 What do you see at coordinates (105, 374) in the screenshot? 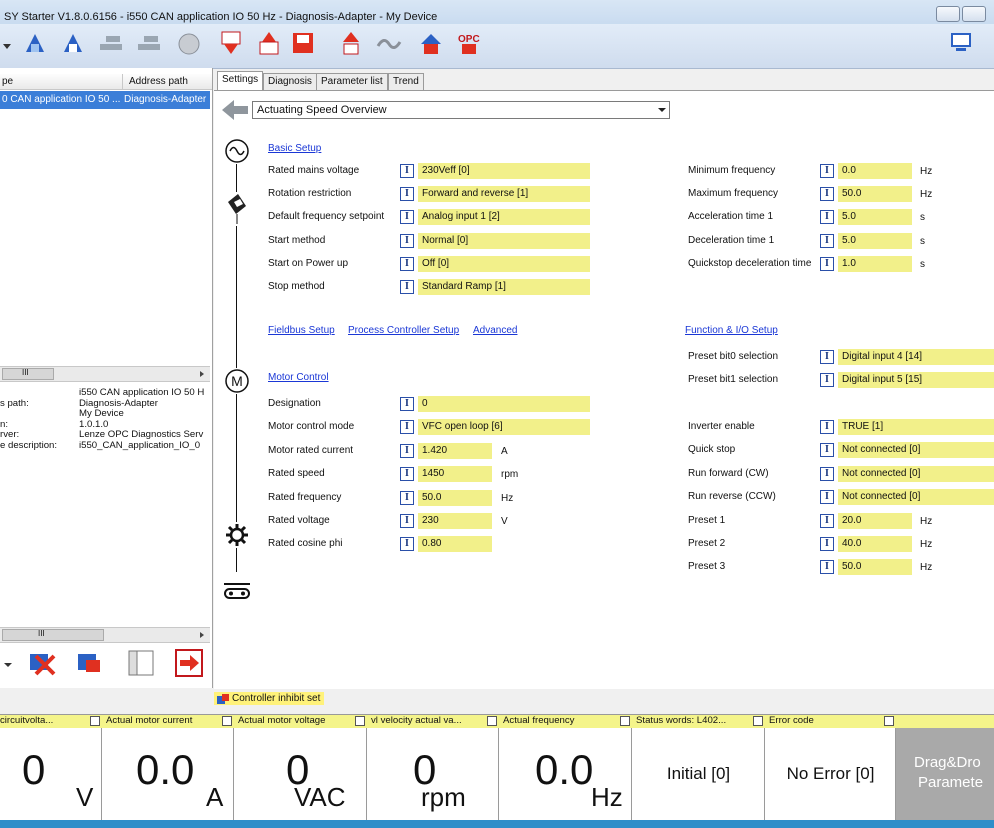
I see `tree-horizontal-scrollbar: III` at bounding box center [105, 374].